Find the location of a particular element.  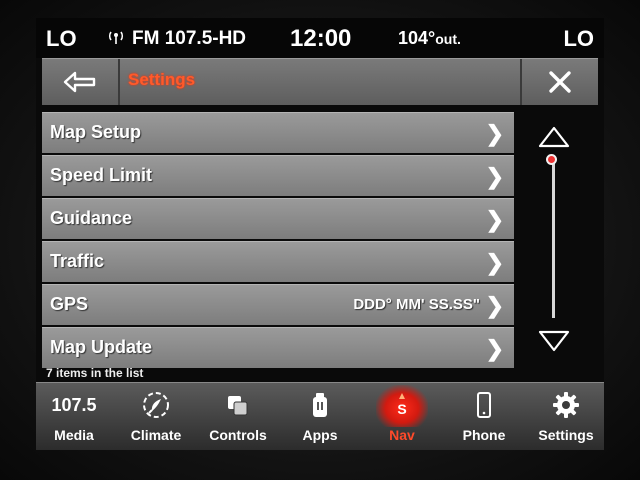

gear-icon is located at coordinates (566, 405).